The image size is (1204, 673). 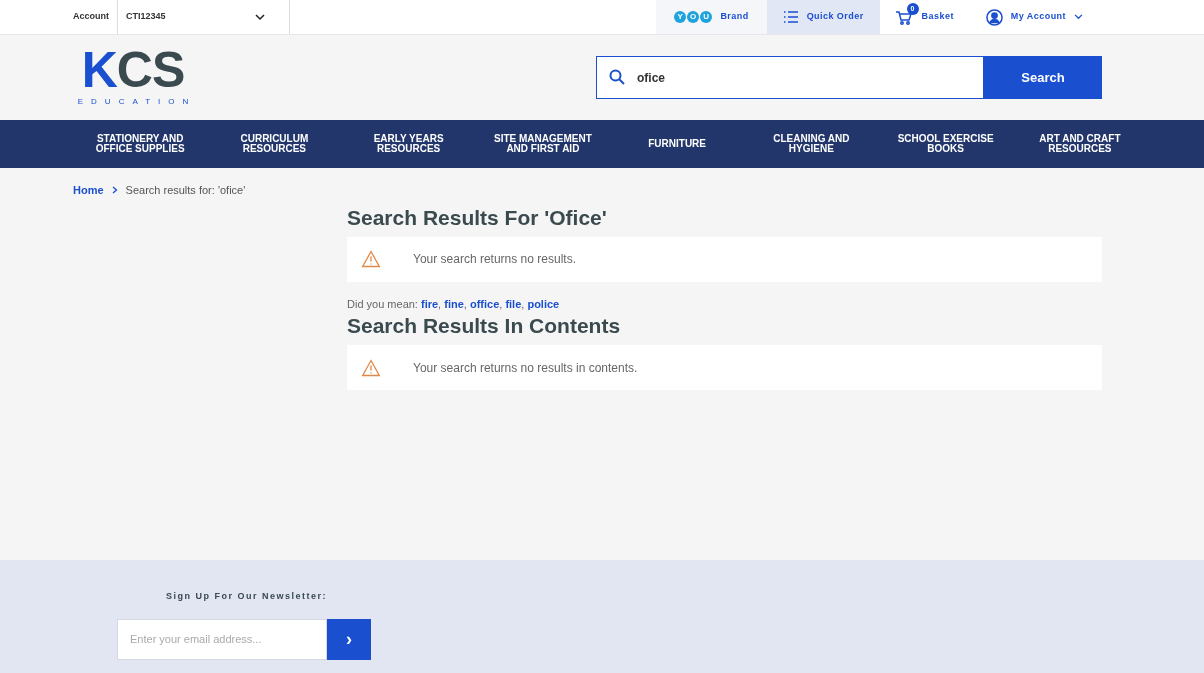 I want to click on nav-link: EARLY YEARS RESOURCES, so click(x=408, y=144).